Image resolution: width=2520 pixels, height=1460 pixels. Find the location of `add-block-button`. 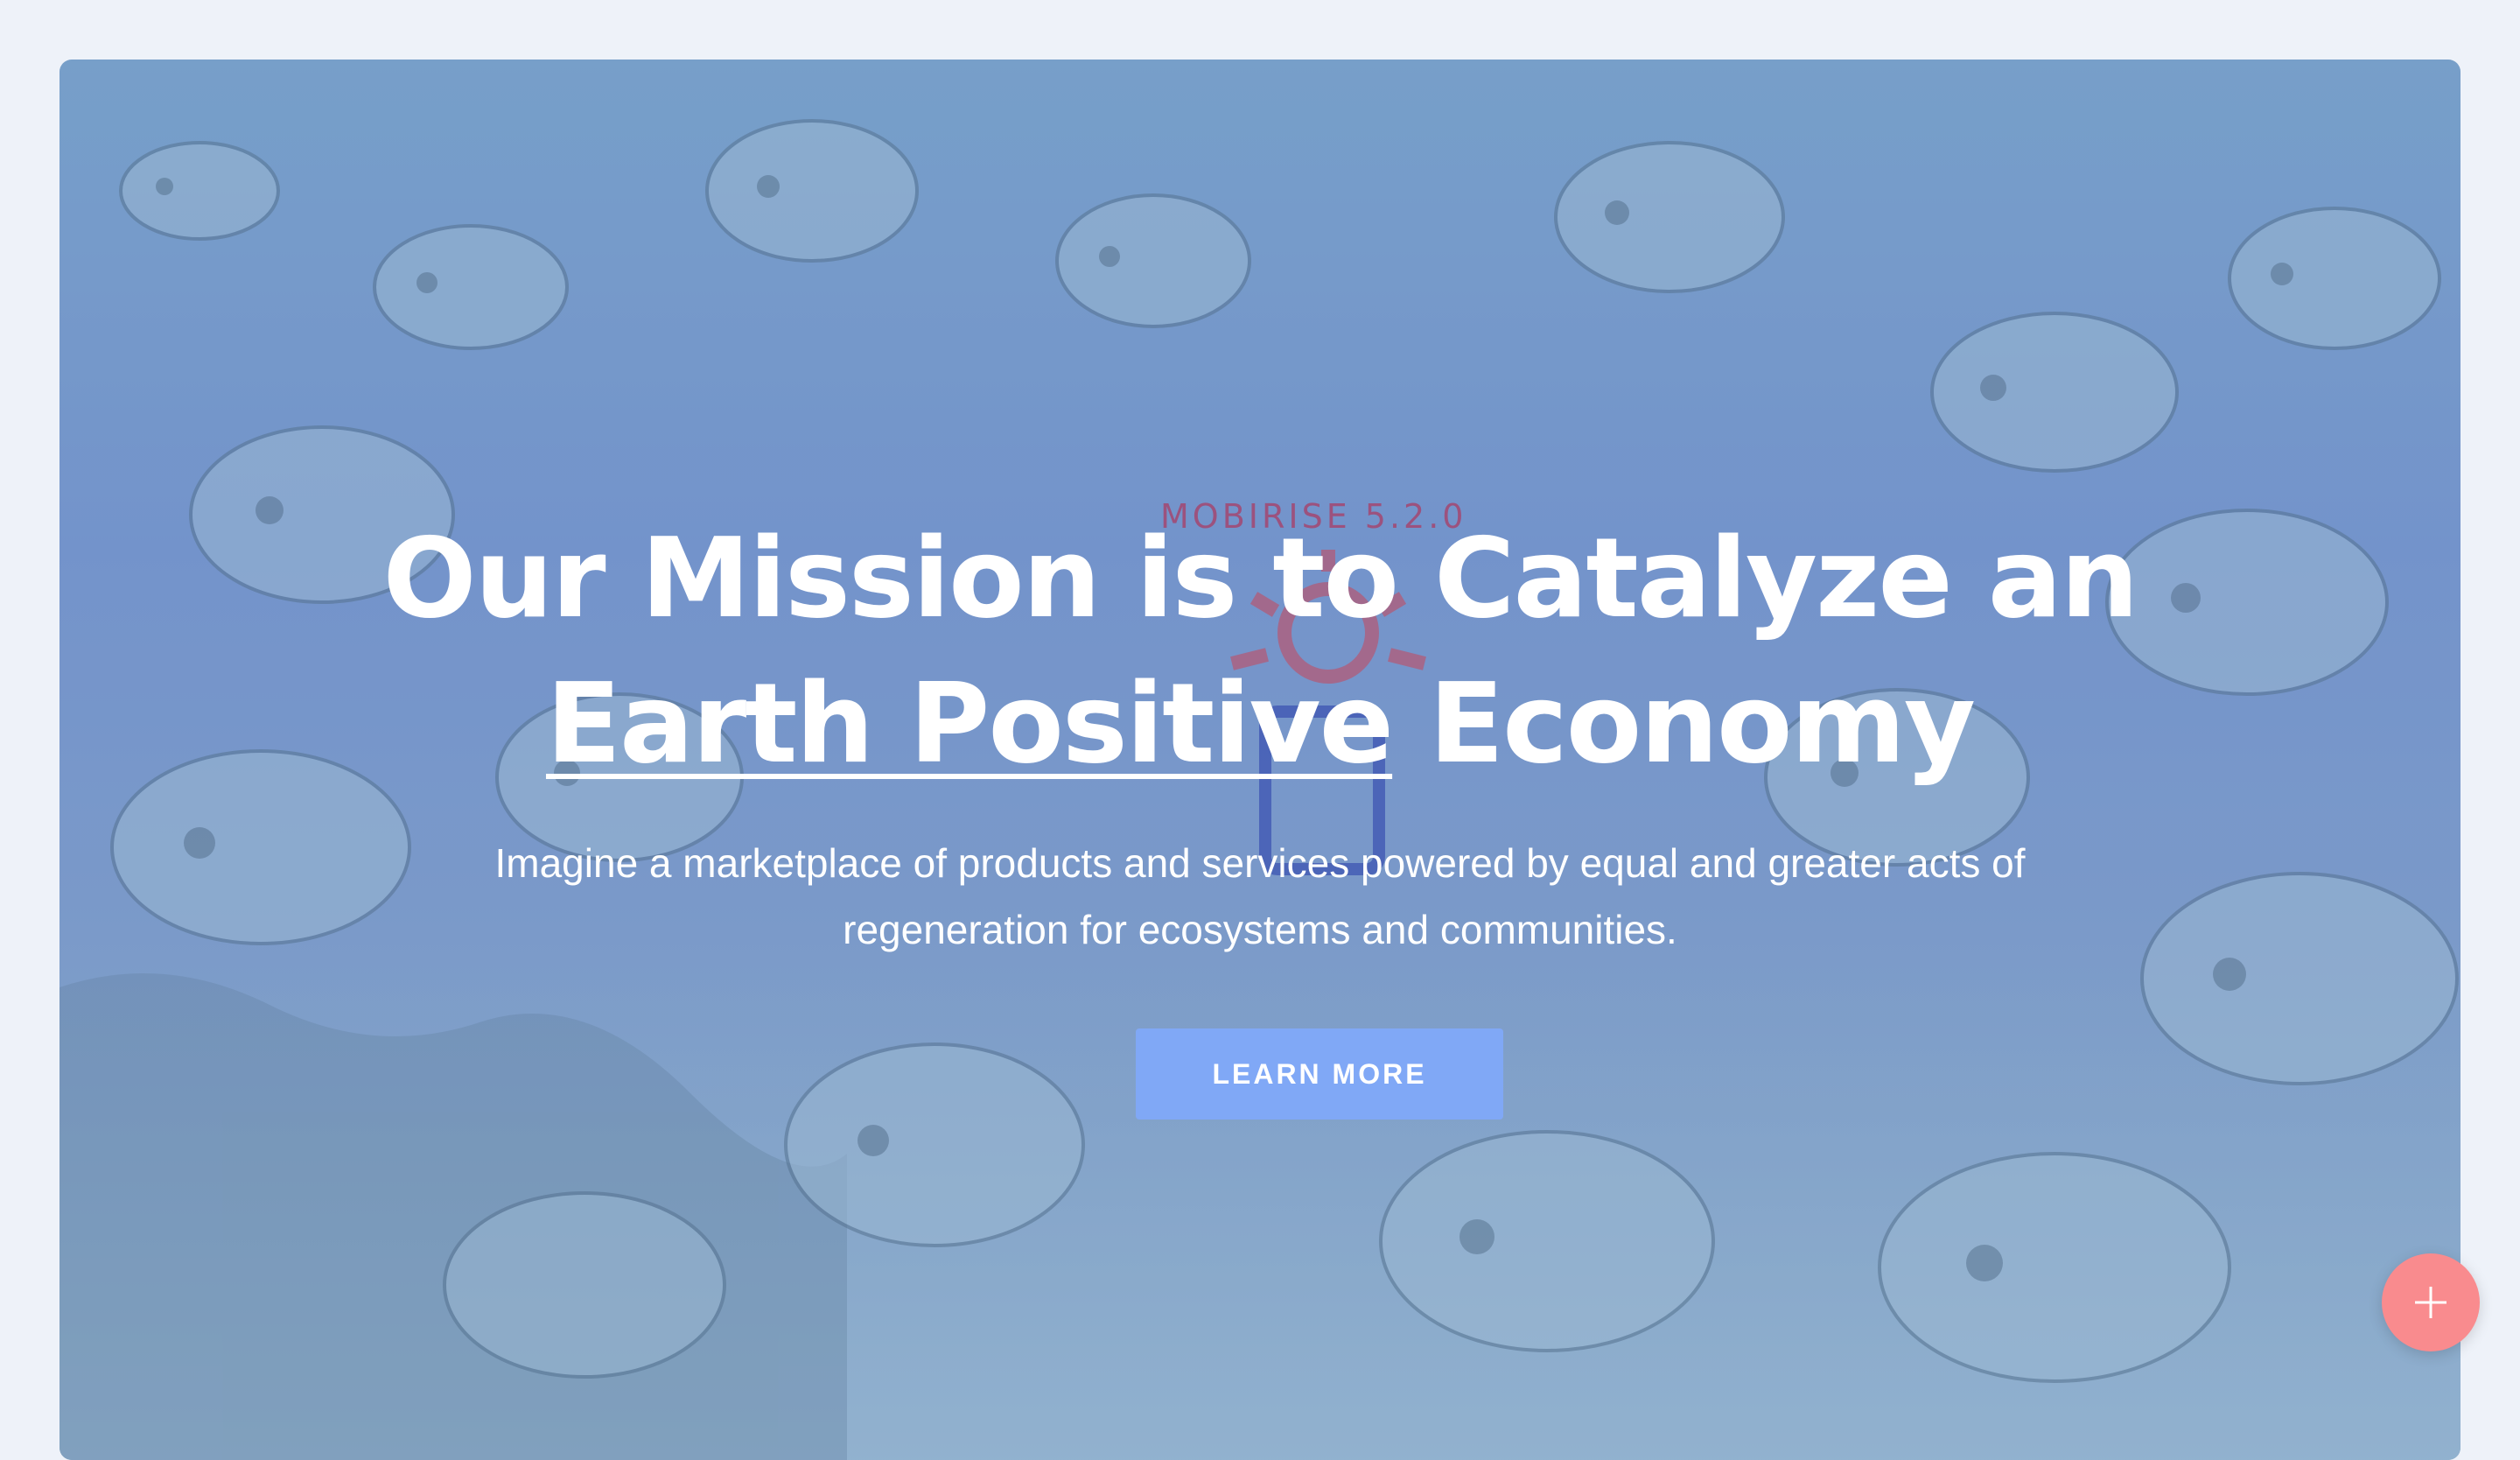

add-block-button is located at coordinates (2431, 1302).